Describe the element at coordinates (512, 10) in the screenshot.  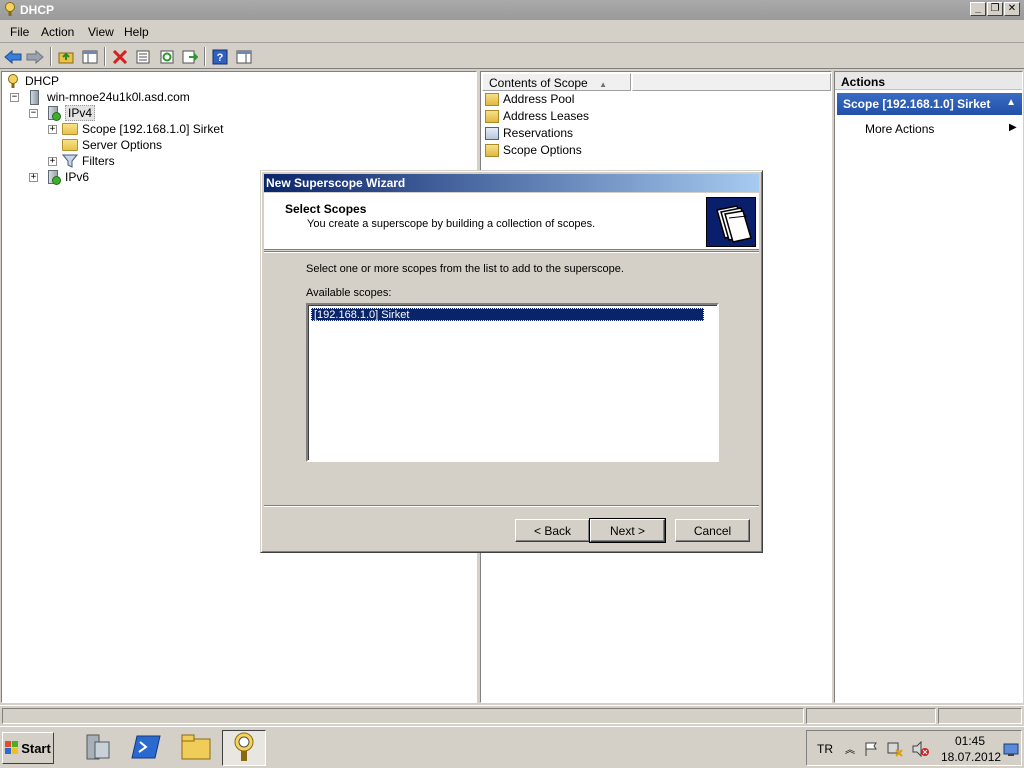
I see `window-title-bar: DHCP _ ❐ ✕` at that location.